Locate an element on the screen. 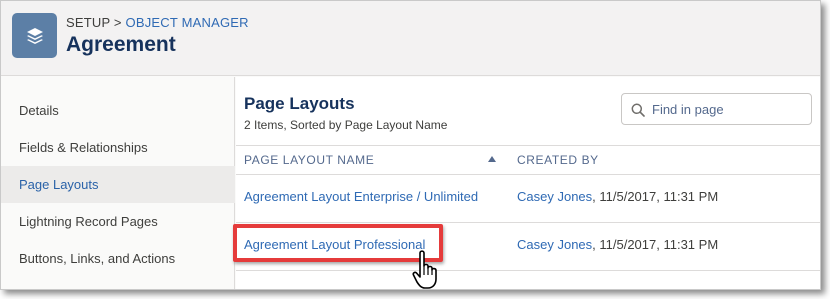 This screenshot has width=830, height=299. page-title: Agreement is located at coordinates (121, 44).